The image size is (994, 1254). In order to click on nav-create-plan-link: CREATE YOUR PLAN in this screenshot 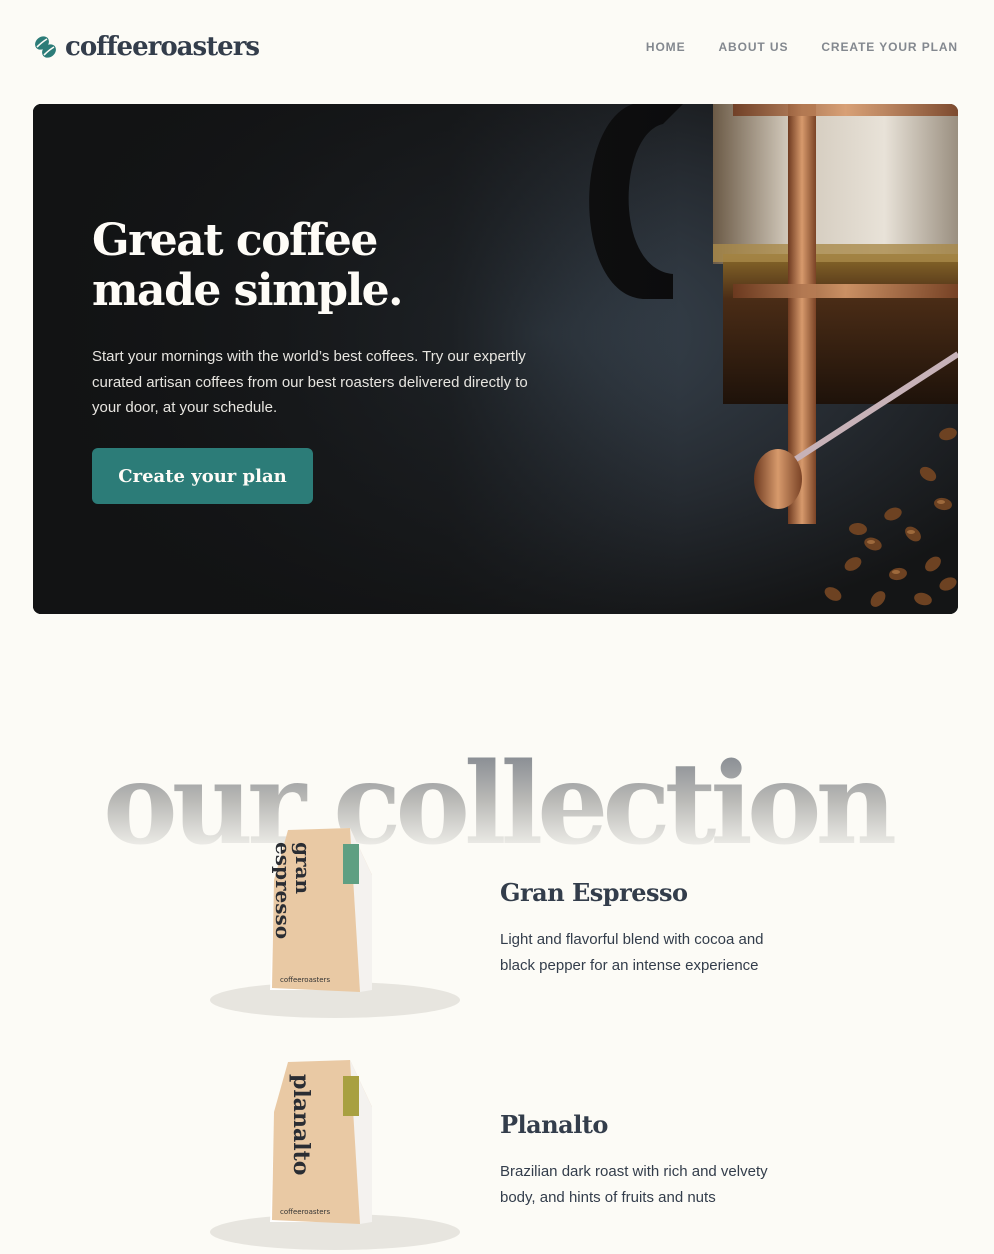, I will do `click(889, 47)`.